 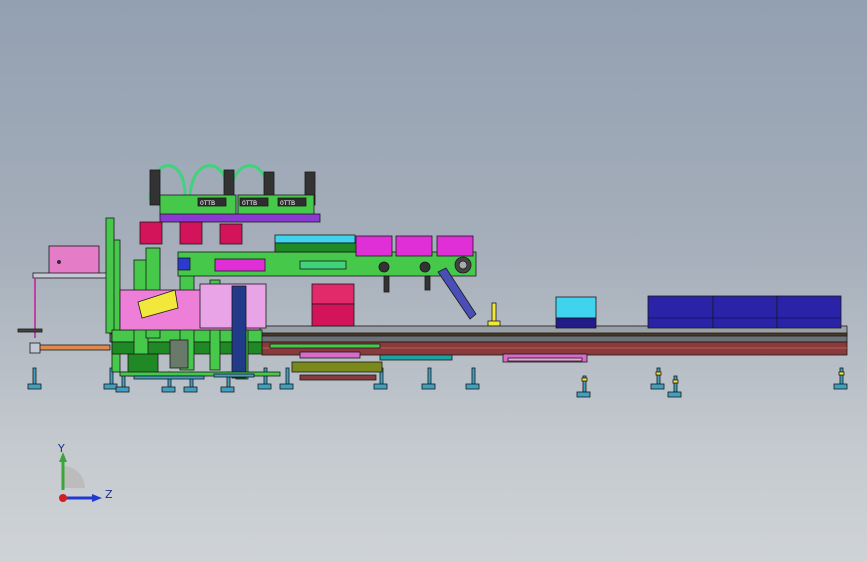 What do you see at coordinates (698, 312) in the screenshot?
I see `product-boxes` at bounding box center [698, 312].